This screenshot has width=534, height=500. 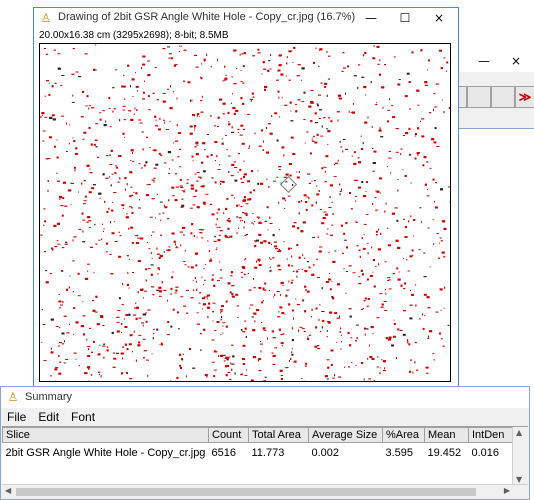 I want to click on column-header-slice: Slice, so click(x=105, y=435).